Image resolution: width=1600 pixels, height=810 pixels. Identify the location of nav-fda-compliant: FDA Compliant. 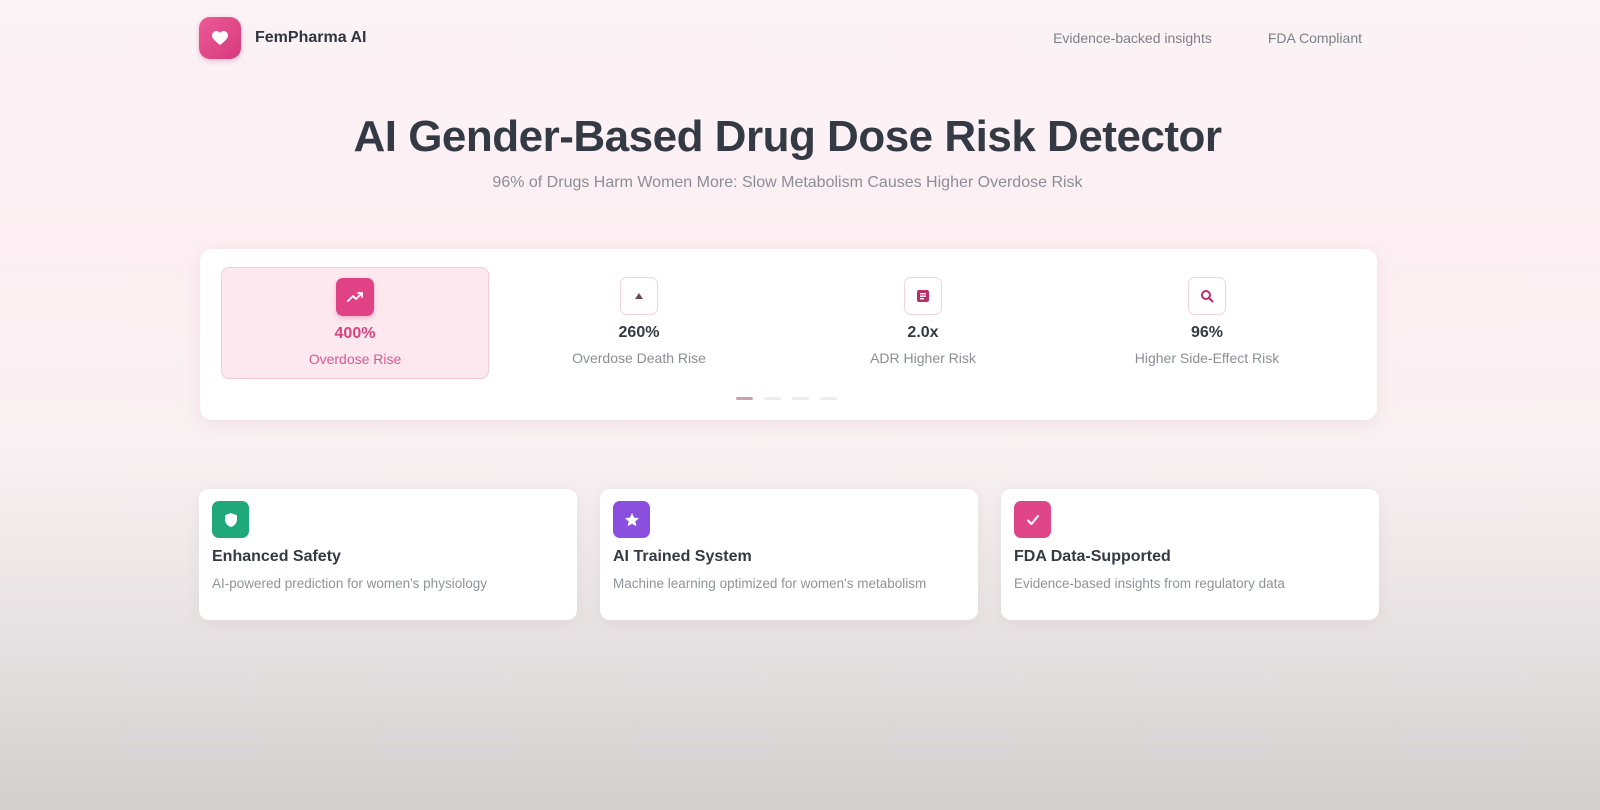
(1315, 38).